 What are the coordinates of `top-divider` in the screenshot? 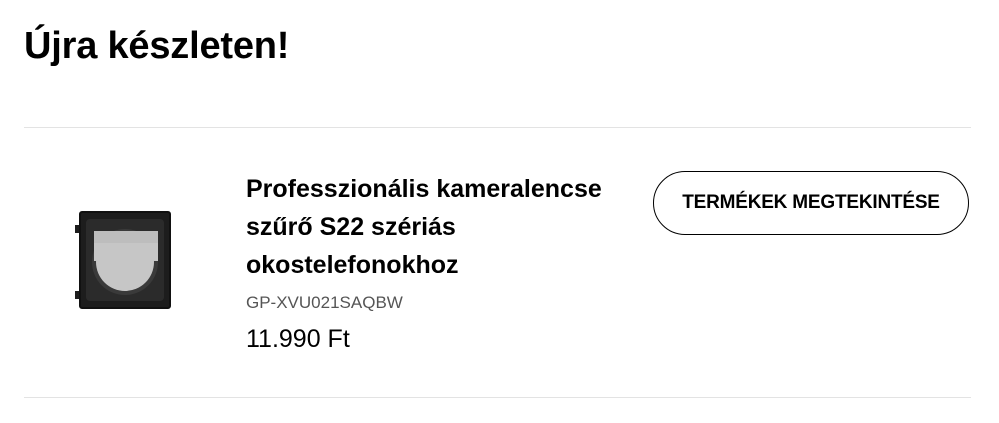 It's located at (497, 127).